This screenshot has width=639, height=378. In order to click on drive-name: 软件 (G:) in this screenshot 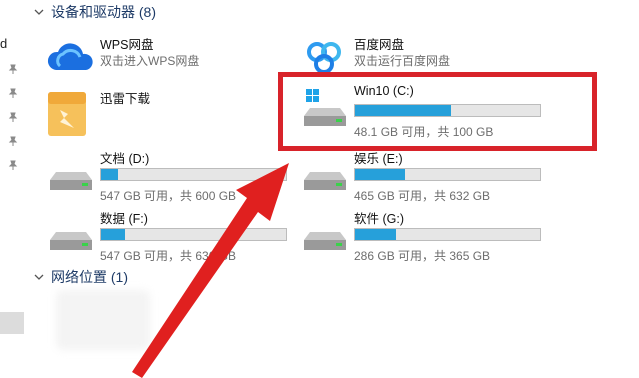, I will do `click(379, 219)`.